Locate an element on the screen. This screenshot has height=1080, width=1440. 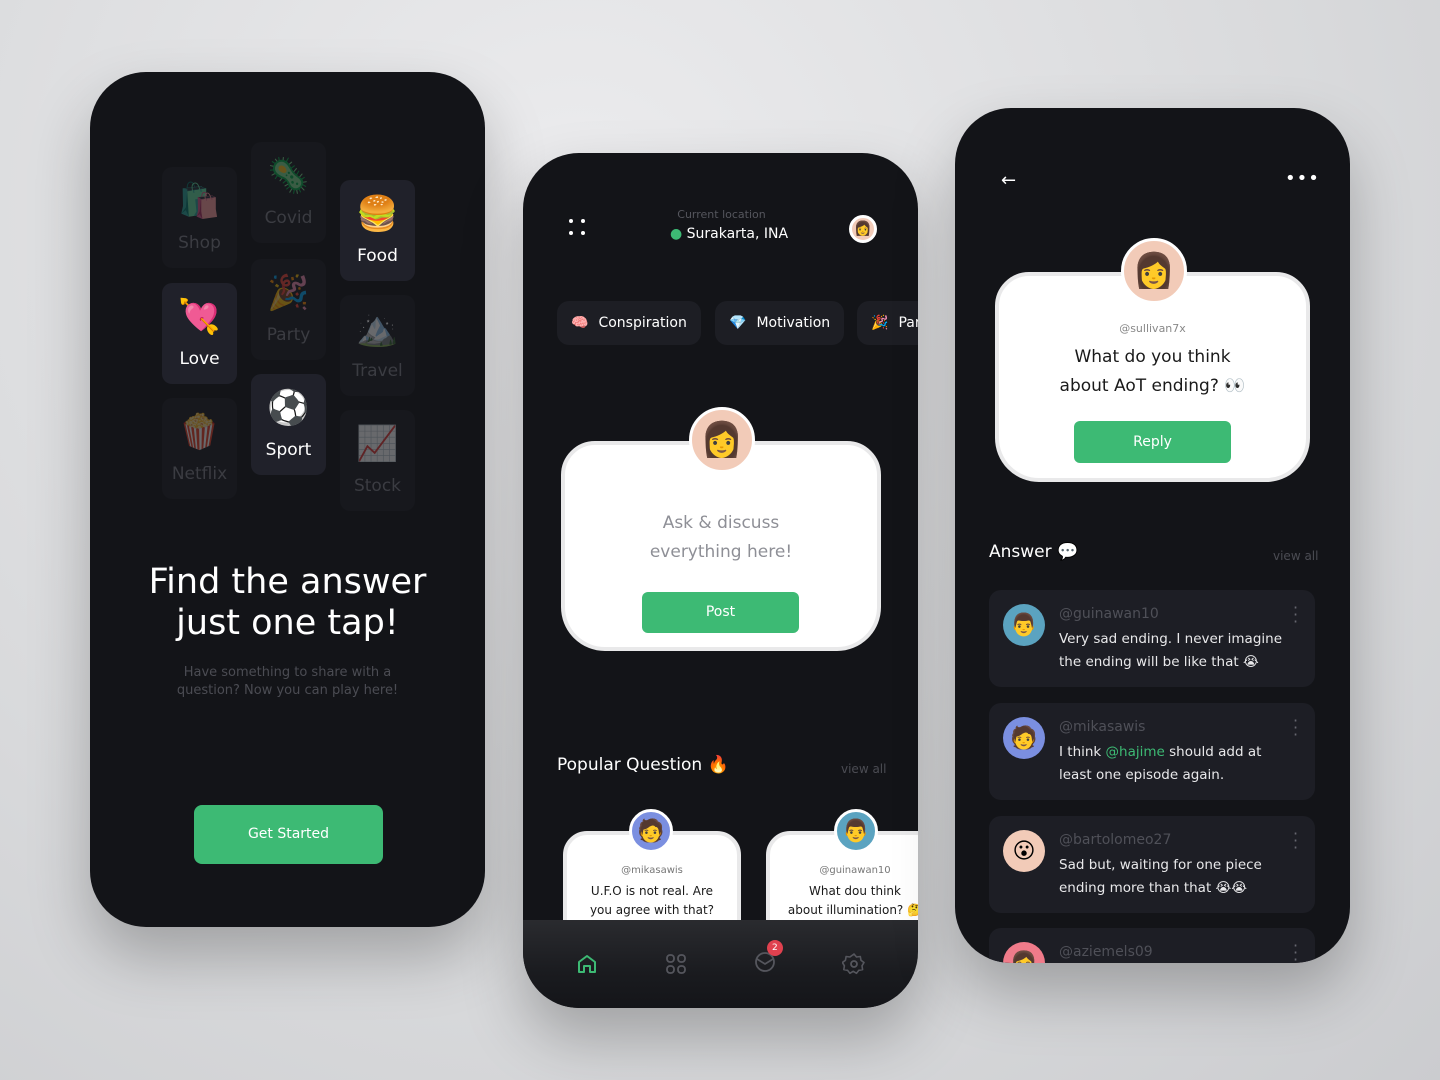
virus-icon: 🦠 is located at coordinates (288, 176).